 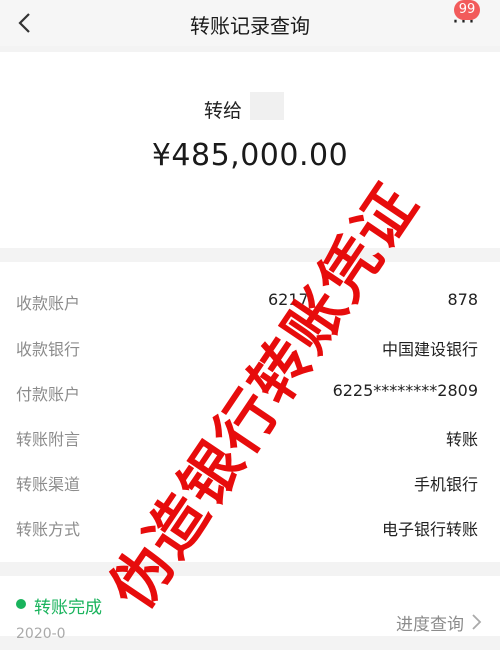 What do you see at coordinates (250, 299) in the screenshot?
I see `detail-row-payee-account: 收款账户 6217 878` at bounding box center [250, 299].